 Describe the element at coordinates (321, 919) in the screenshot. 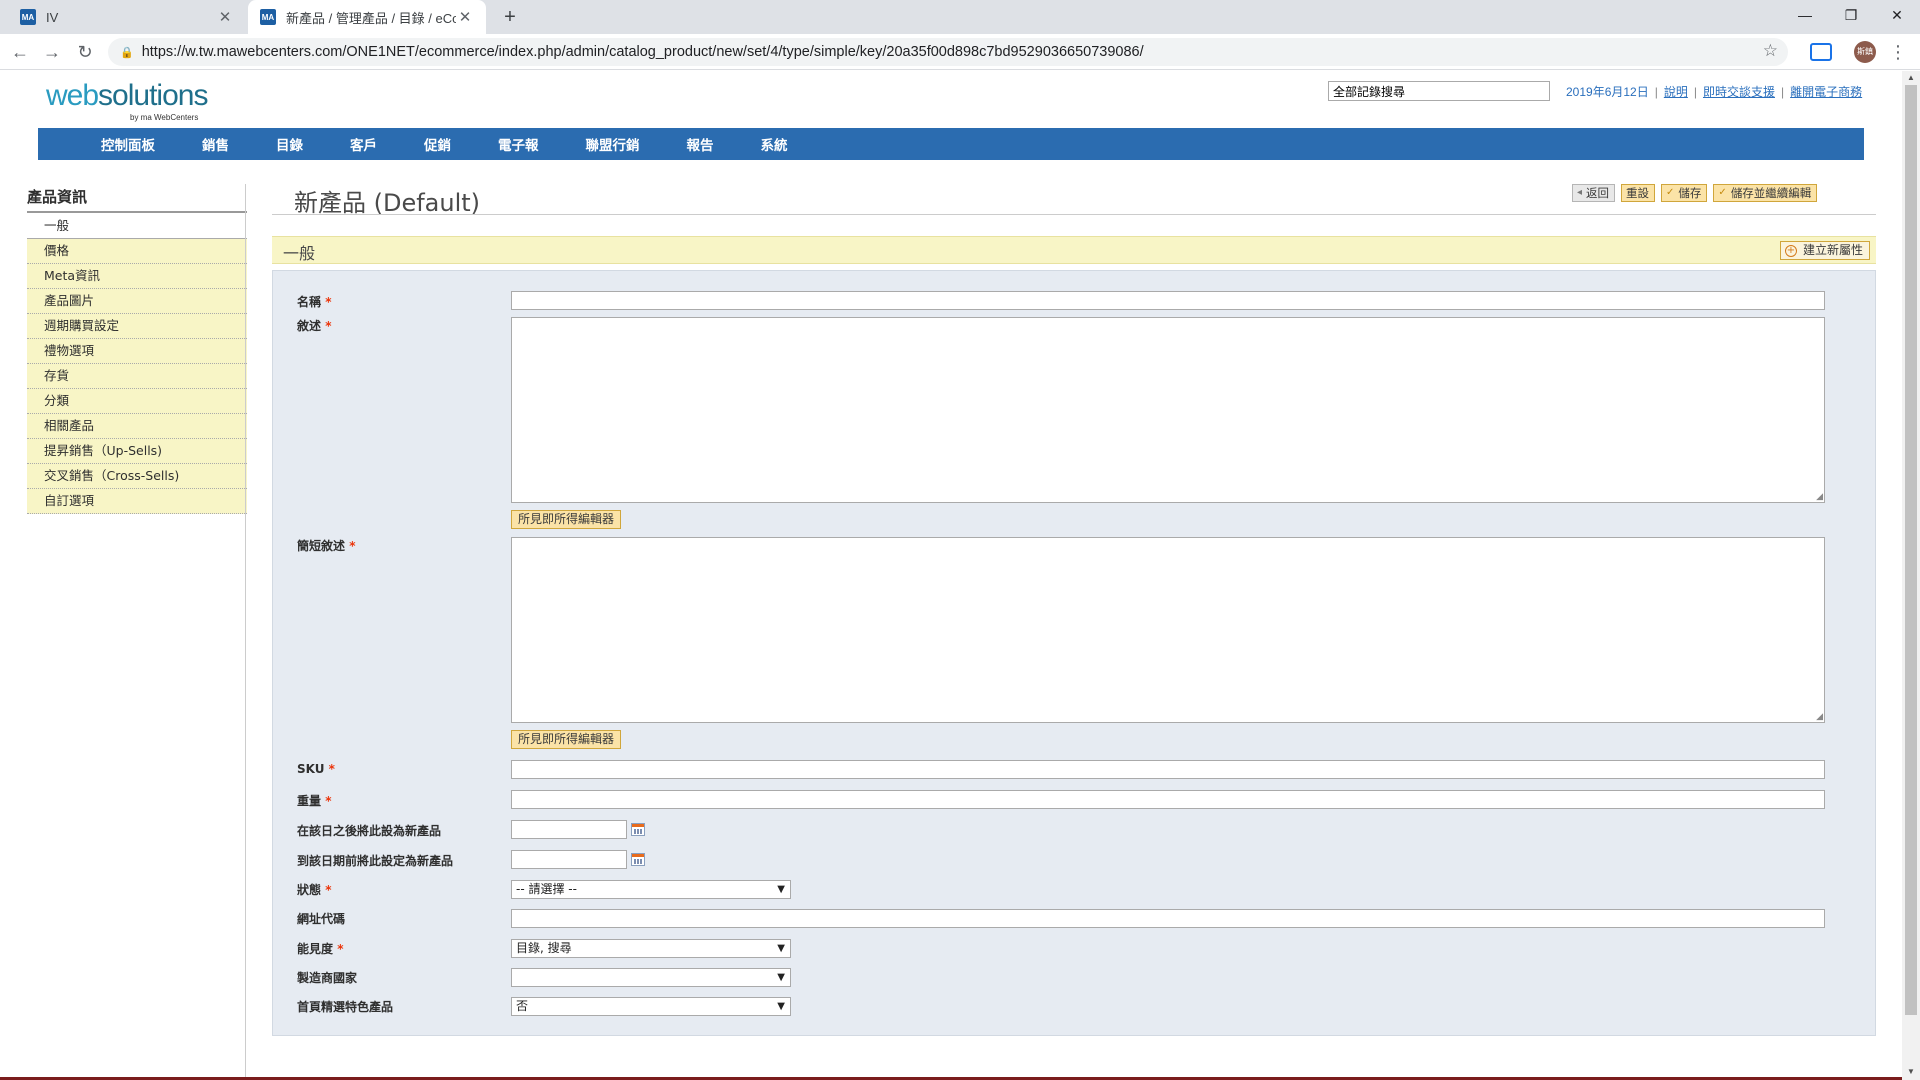

I see `url-key-label: 網址代碼` at that location.